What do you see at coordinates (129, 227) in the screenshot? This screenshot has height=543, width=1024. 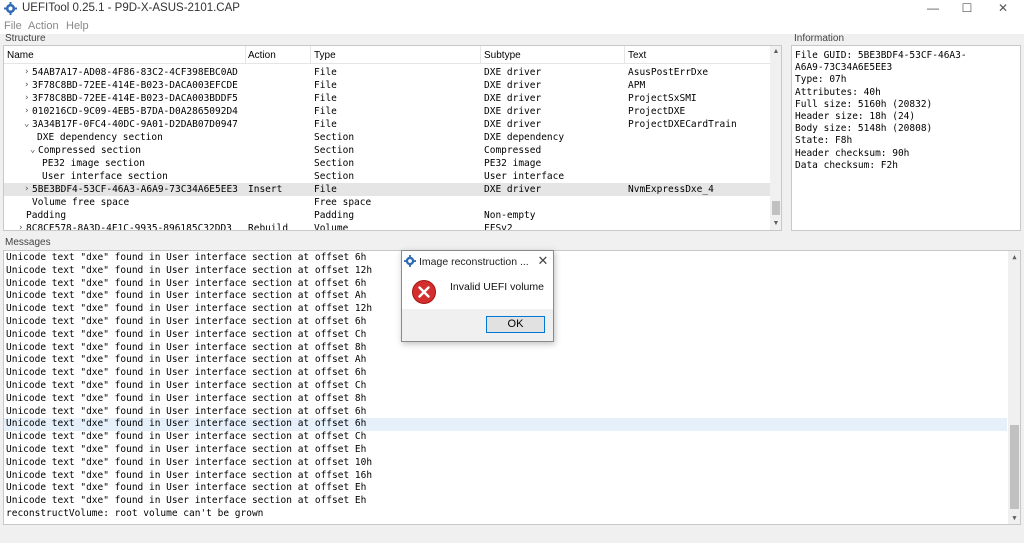 I see `row-name: 8C8CE578-8A3D-4F1C-9935-896185C32DD3` at bounding box center [129, 227].